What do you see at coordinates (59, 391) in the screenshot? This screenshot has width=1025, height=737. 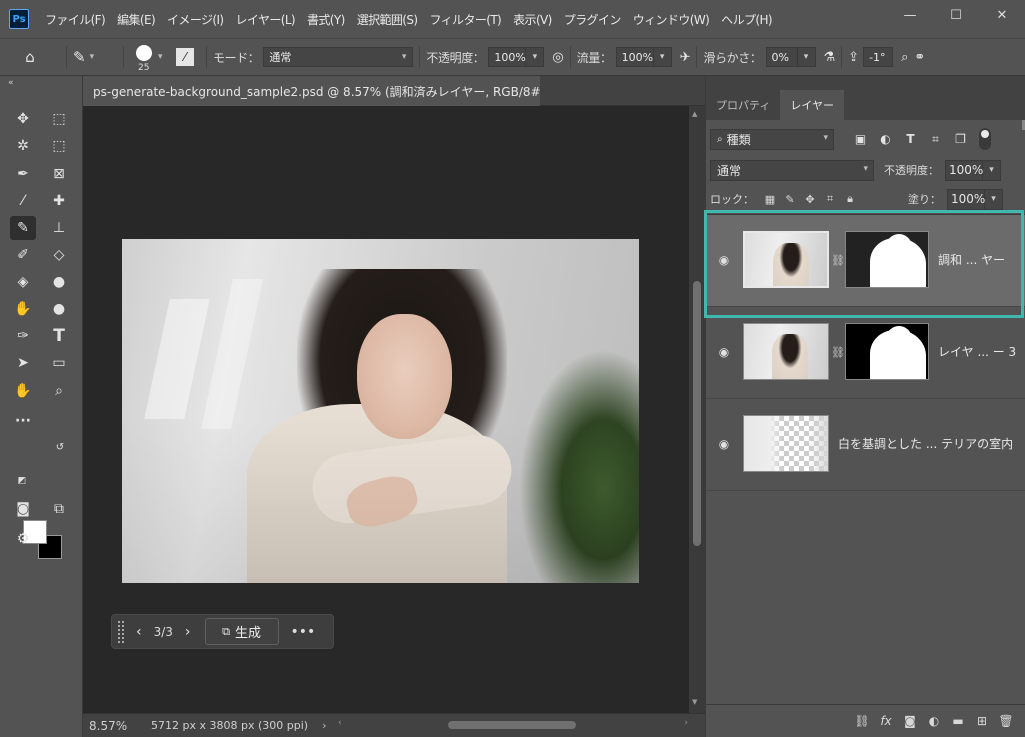 I see `zoom-tool-icon: ⌕` at bounding box center [59, 391].